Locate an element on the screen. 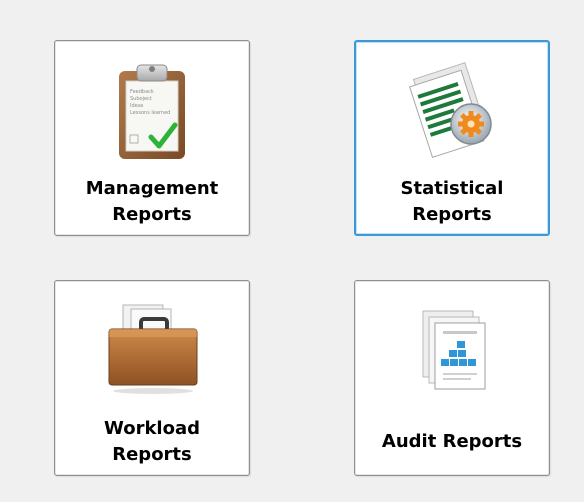  clipboard-checklist-icon: Feedback Suboject Ideas Lessons learned is located at coordinates (152, 110).